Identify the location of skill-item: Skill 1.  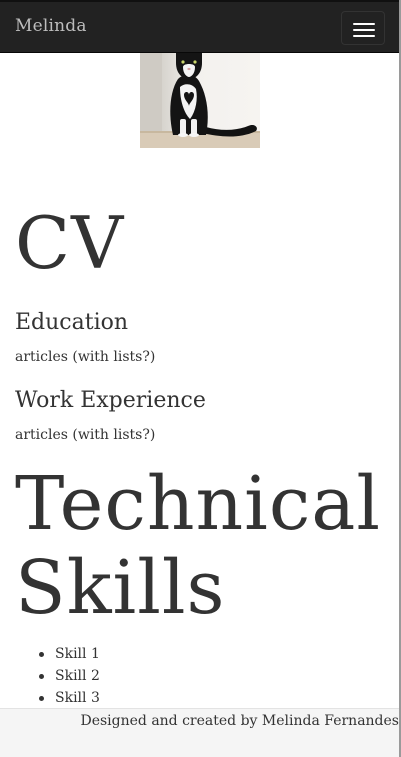
(57, 654).